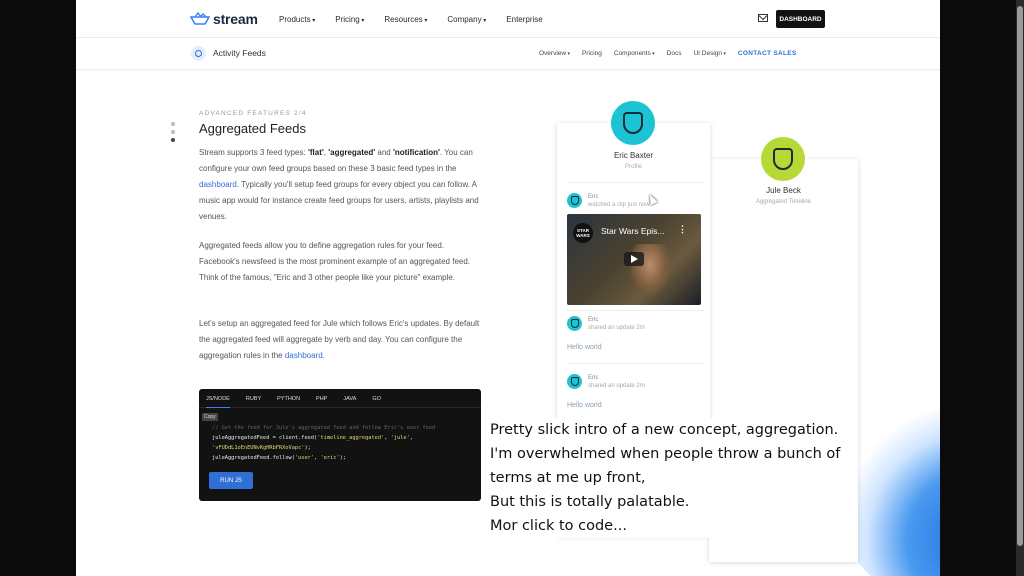 The height and width of the screenshot is (576, 1024). Describe the element at coordinates (288, 402) in the screenshot. I see `tab-python: PYTHON` at that location.